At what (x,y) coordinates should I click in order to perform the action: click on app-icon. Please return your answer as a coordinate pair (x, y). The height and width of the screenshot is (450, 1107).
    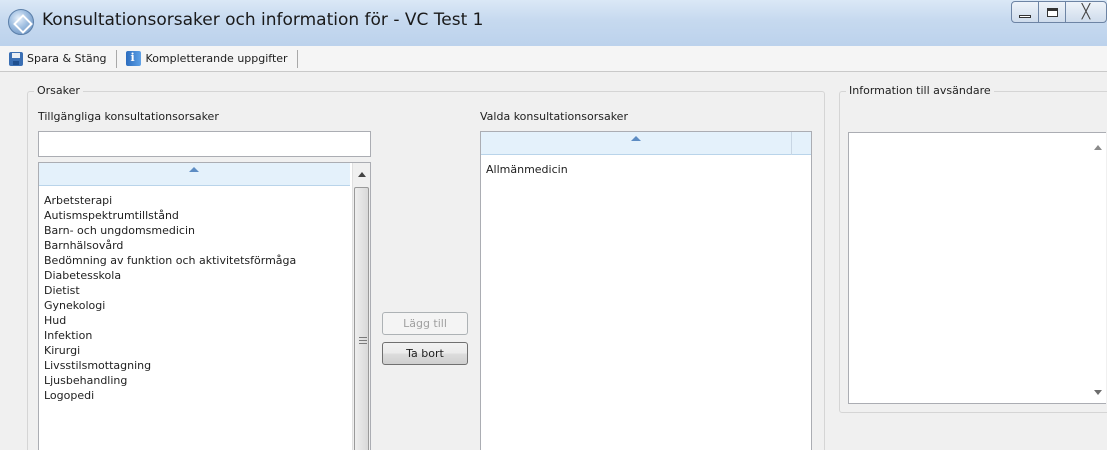
    Looking at the image, I should click on (21, 22).